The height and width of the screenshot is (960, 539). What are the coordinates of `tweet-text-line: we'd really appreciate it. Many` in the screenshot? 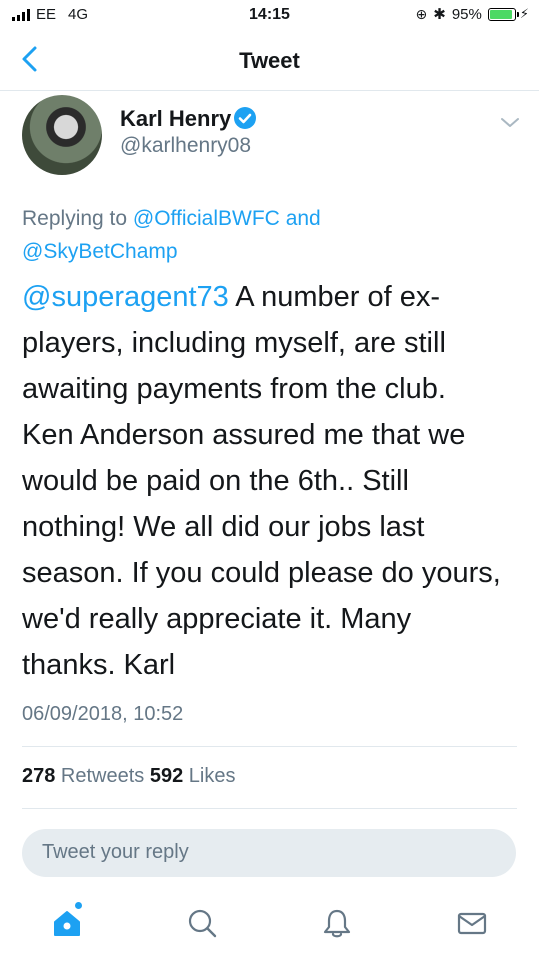 It's located at (217, 619).